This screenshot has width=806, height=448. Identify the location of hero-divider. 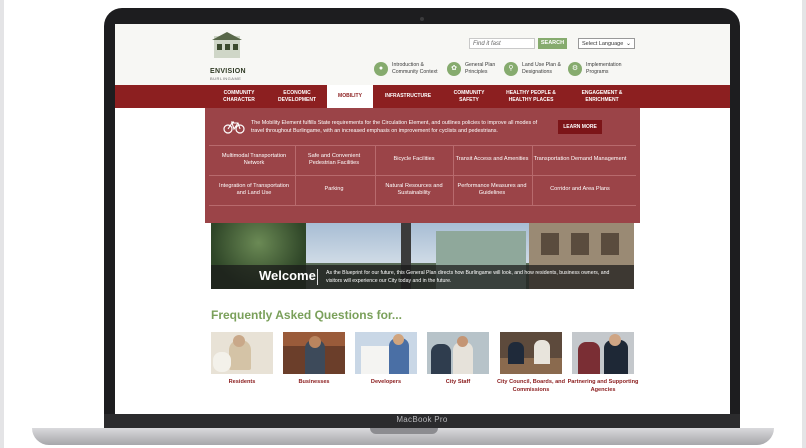
(317, 277).